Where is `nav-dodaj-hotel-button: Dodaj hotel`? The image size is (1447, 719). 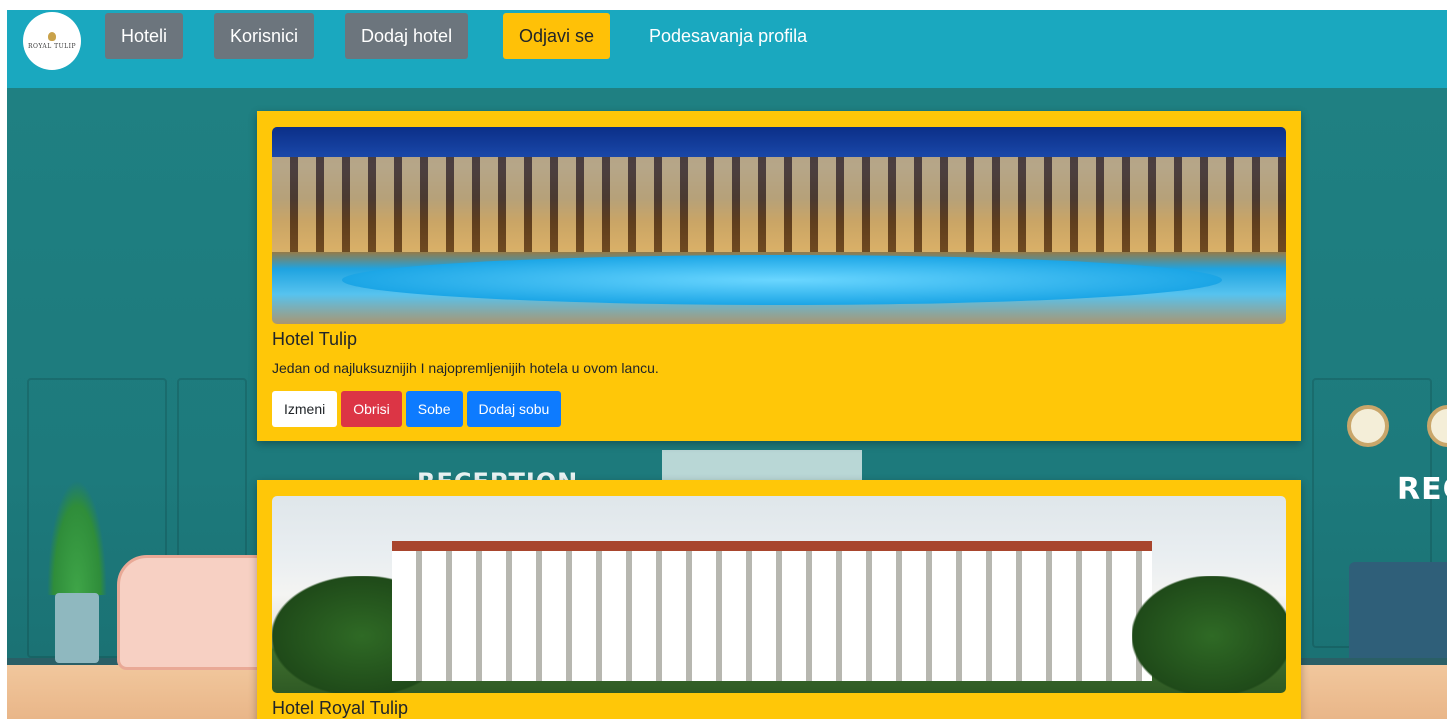 nav-dodaj-hotel-button: Dodaj hotel is located at coordinates (407, 36).